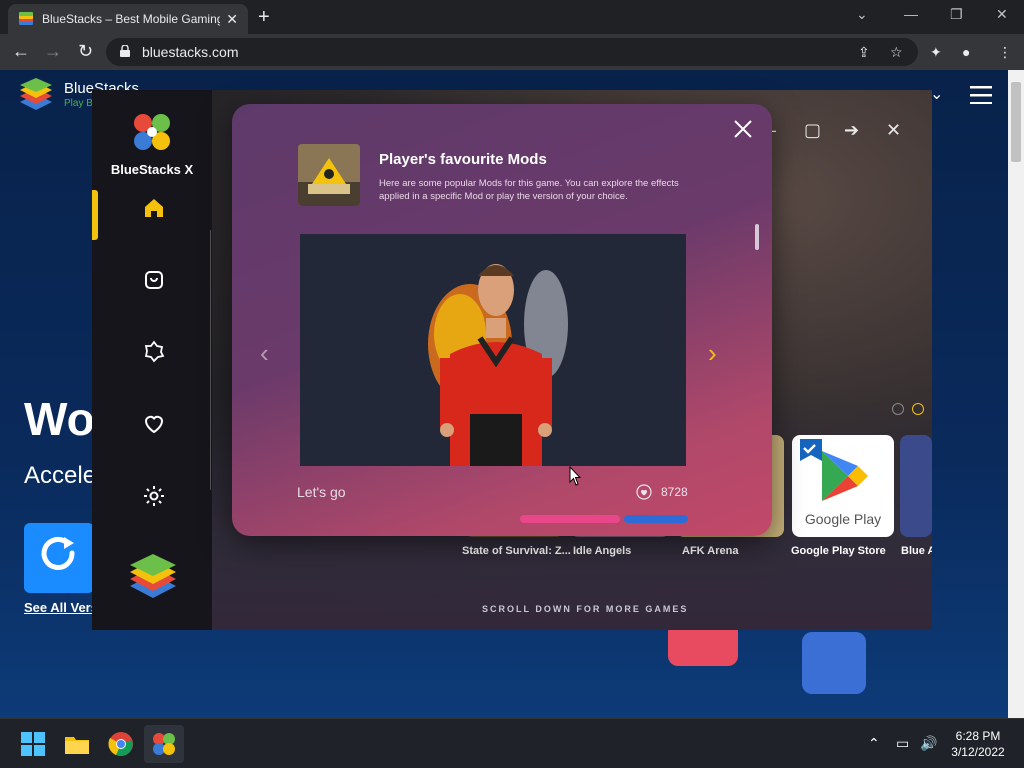 This screenshot has width=1024, height=768. What do you see at coordinates (264, 17) in the screenshot?
I see `new-tab-button: +` at bounding box center [264, 17].